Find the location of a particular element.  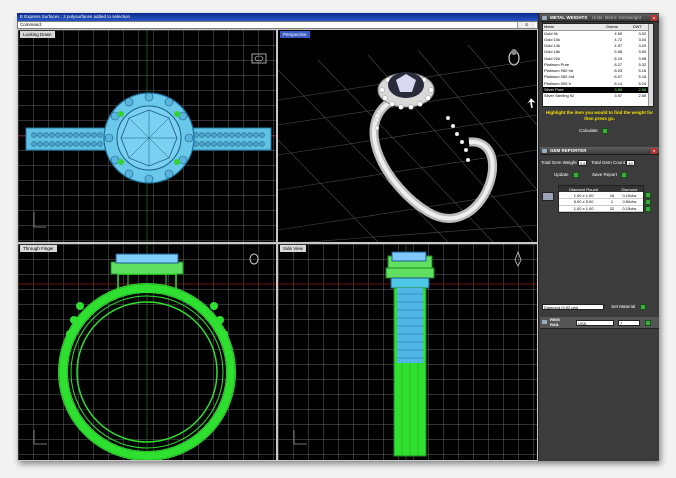

save-report-label: Save Report is located at coordinates (605, 174).